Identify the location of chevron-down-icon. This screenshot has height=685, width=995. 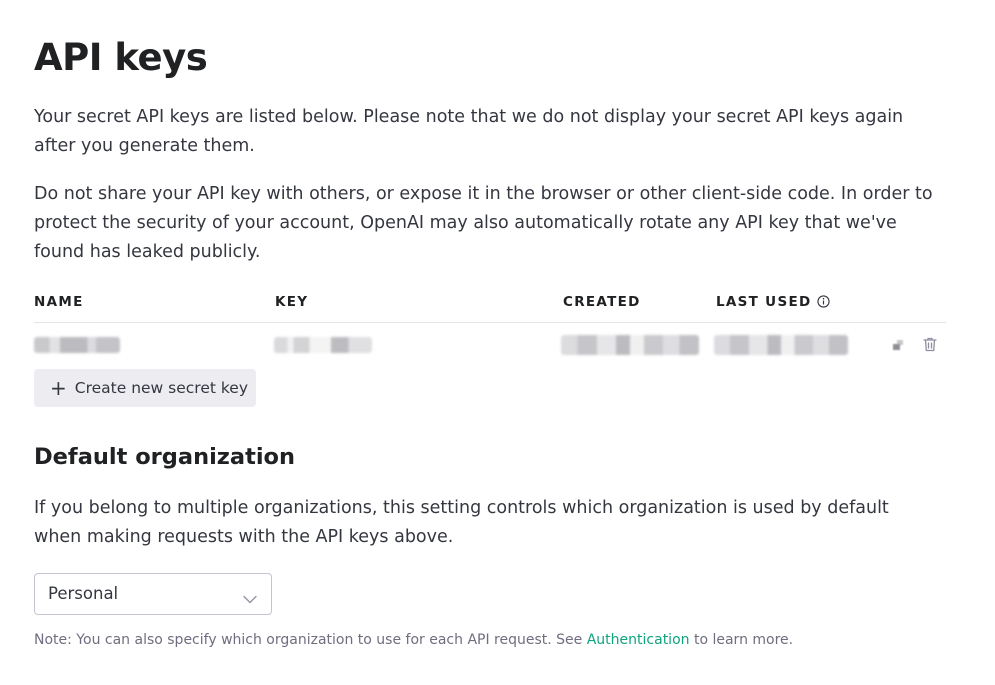
(250, 598).